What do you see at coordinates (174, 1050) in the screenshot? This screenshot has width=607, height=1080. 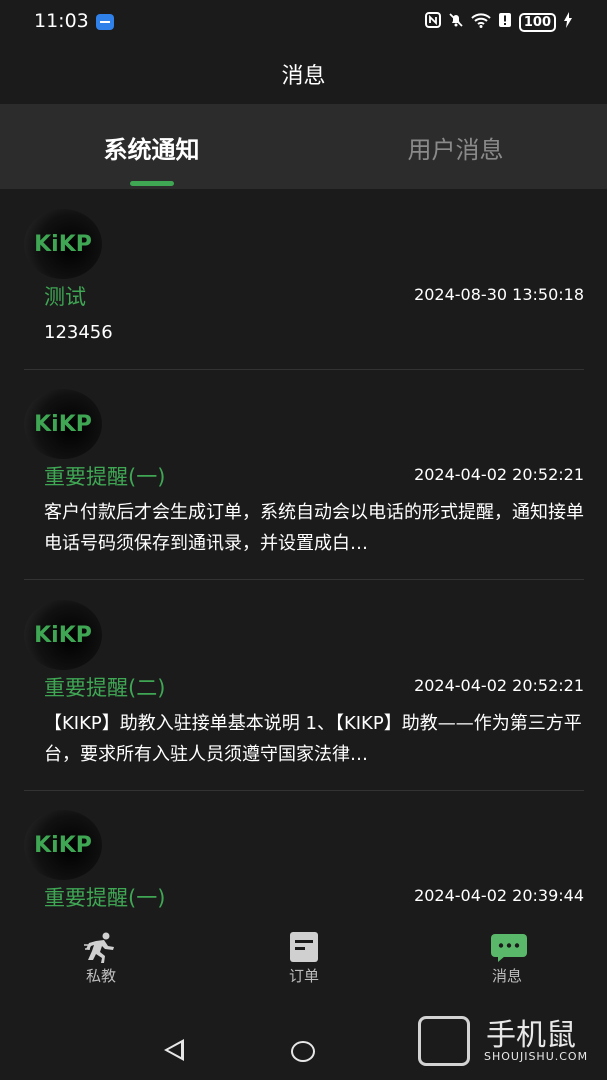 I see `back-icon` at bounding box center [174, 1050].